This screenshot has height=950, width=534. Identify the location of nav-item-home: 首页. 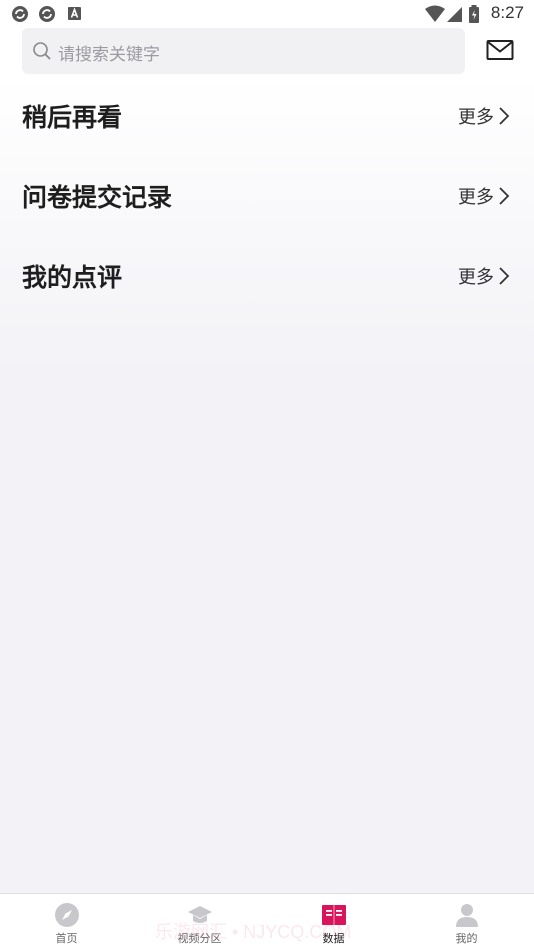
(66, 922).